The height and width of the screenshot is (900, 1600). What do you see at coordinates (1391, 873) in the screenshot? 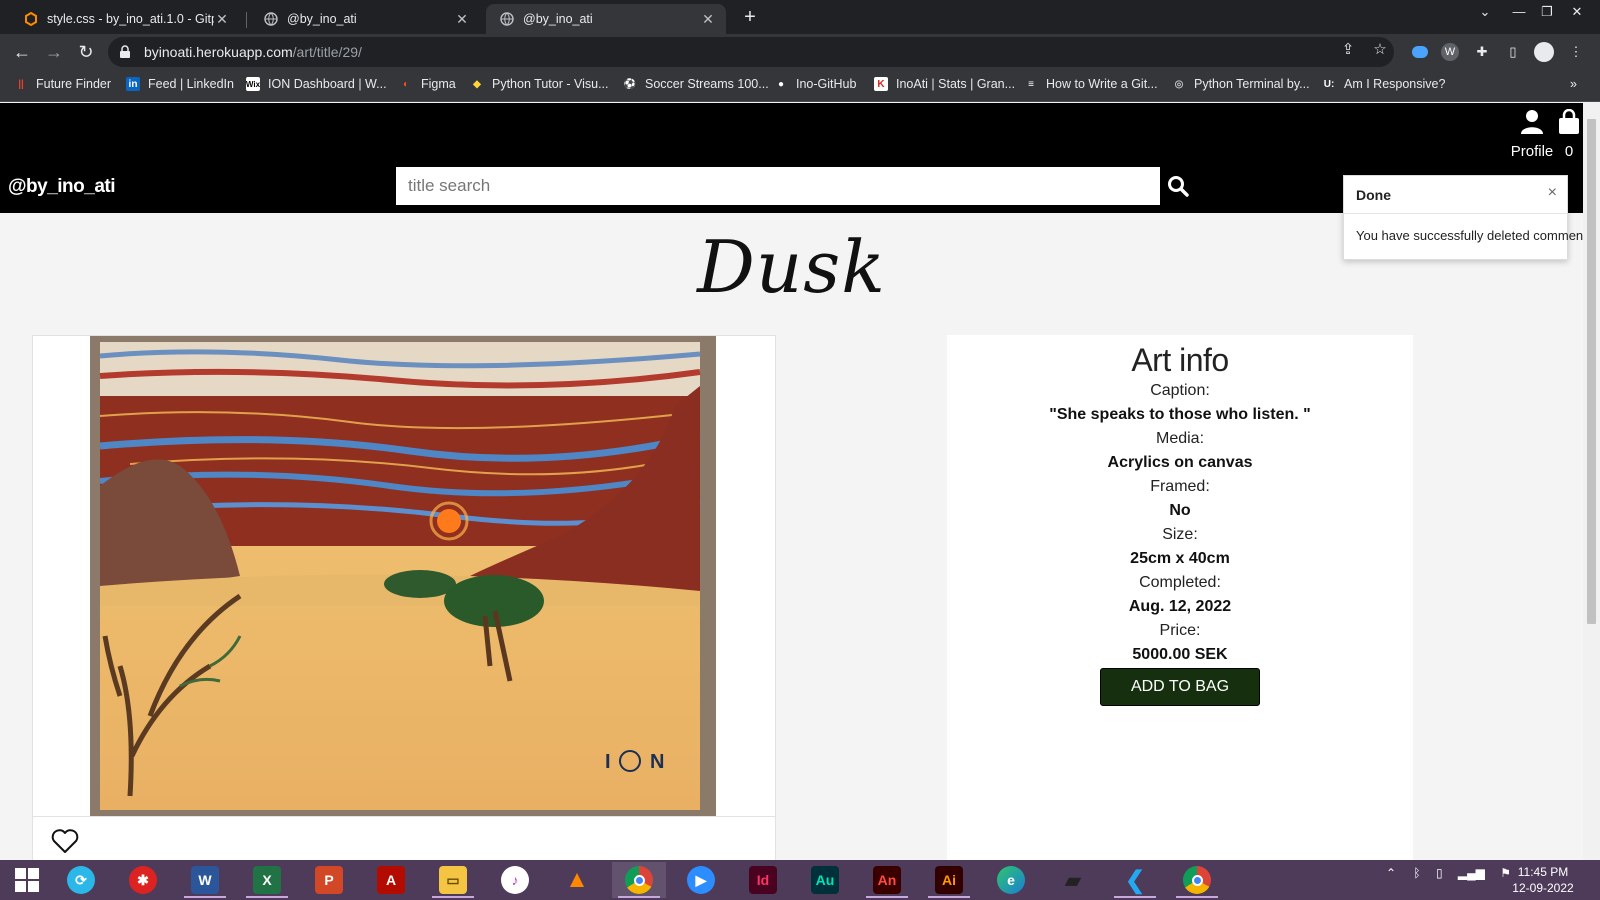
I see `chevron-up-icon: ⌃` at bounding box center [1391, 873].